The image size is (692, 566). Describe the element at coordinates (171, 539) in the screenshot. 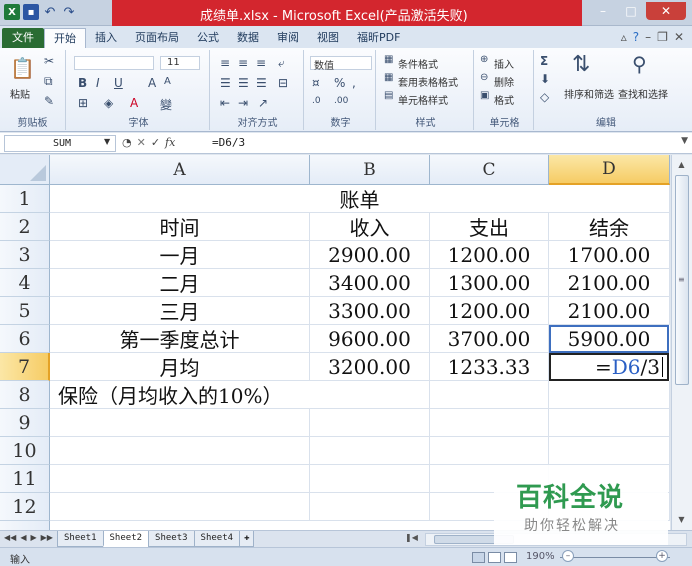

I see `sheet-tab-3: Sheet3` at that location.